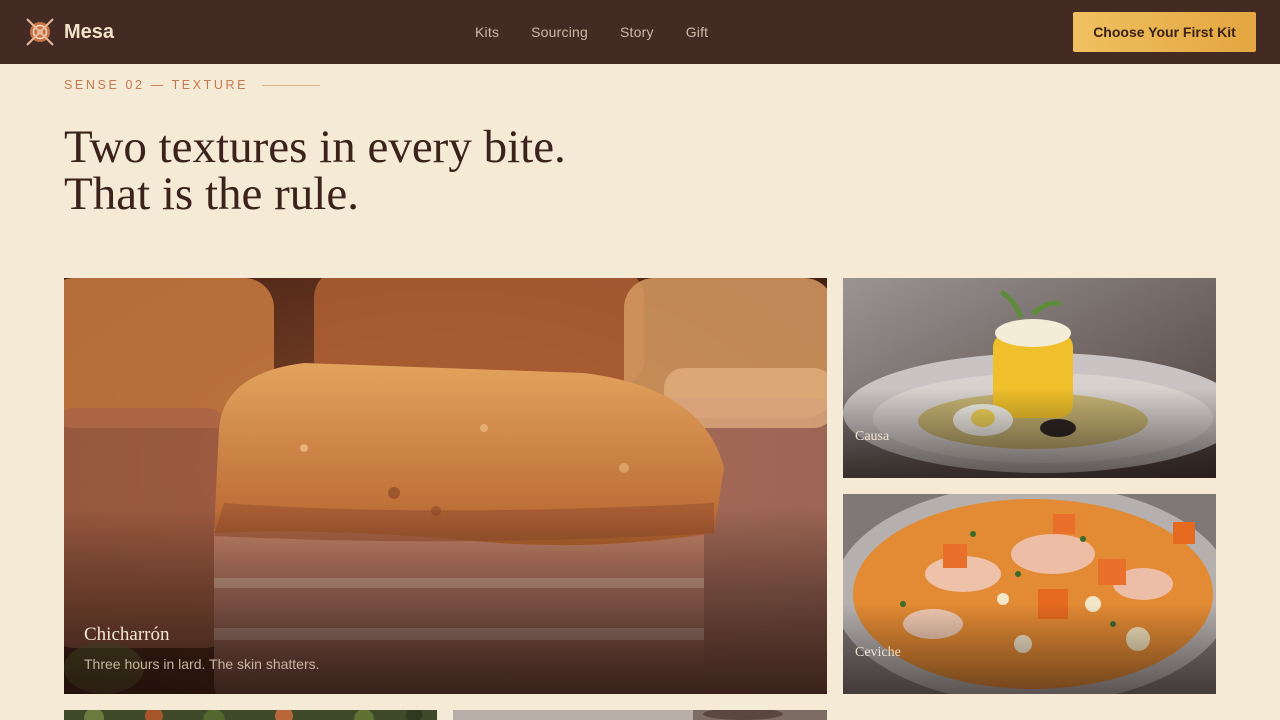  What do you see at coordinates (202, 664) in the screenshot?
I see `card-subtitle-chicharron: Three hours in lard. The skin shatters.` at bounding box center [202, 664].